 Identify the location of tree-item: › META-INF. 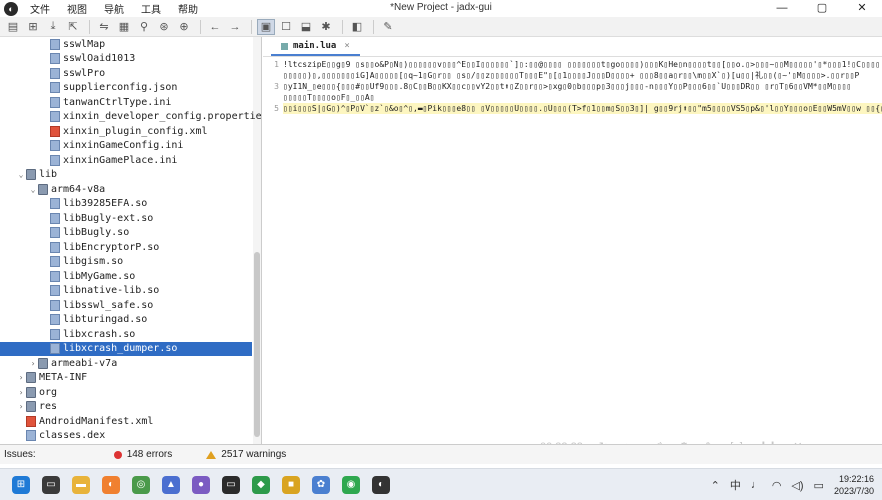
(51, 378).